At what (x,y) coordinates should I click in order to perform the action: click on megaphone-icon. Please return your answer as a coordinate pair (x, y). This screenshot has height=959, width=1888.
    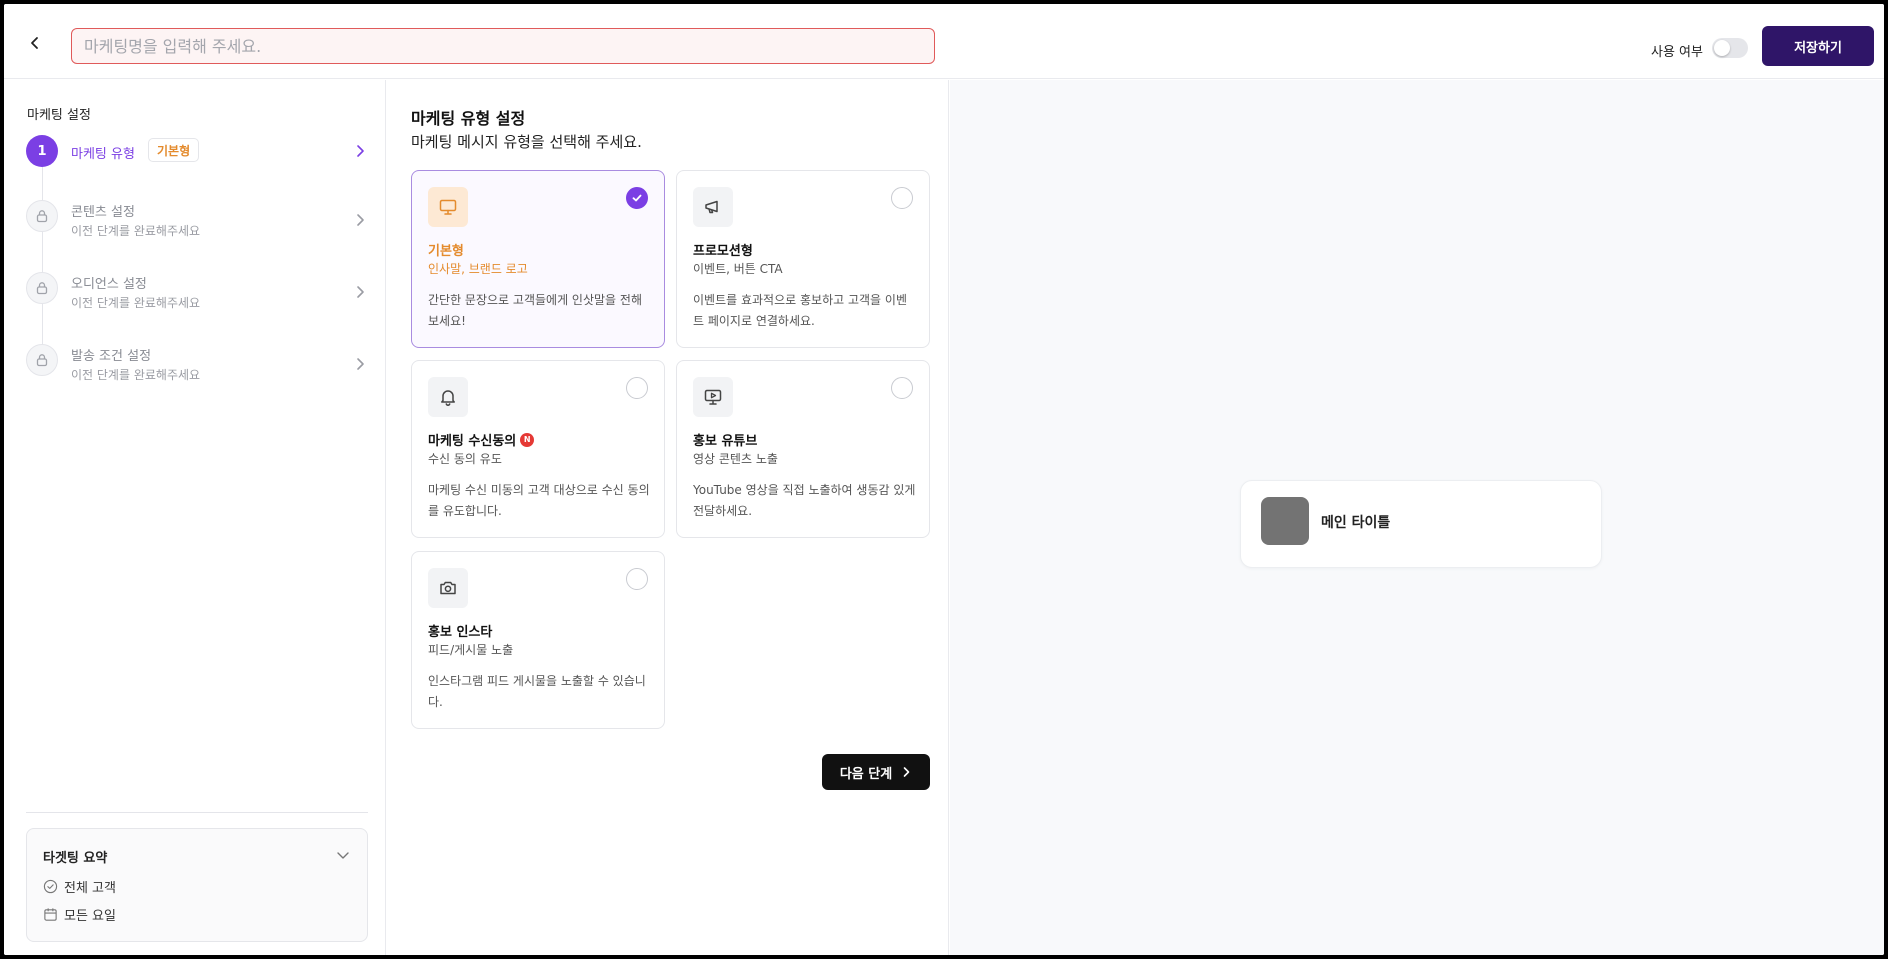
    Looking at the image, I should click on (711, 207).